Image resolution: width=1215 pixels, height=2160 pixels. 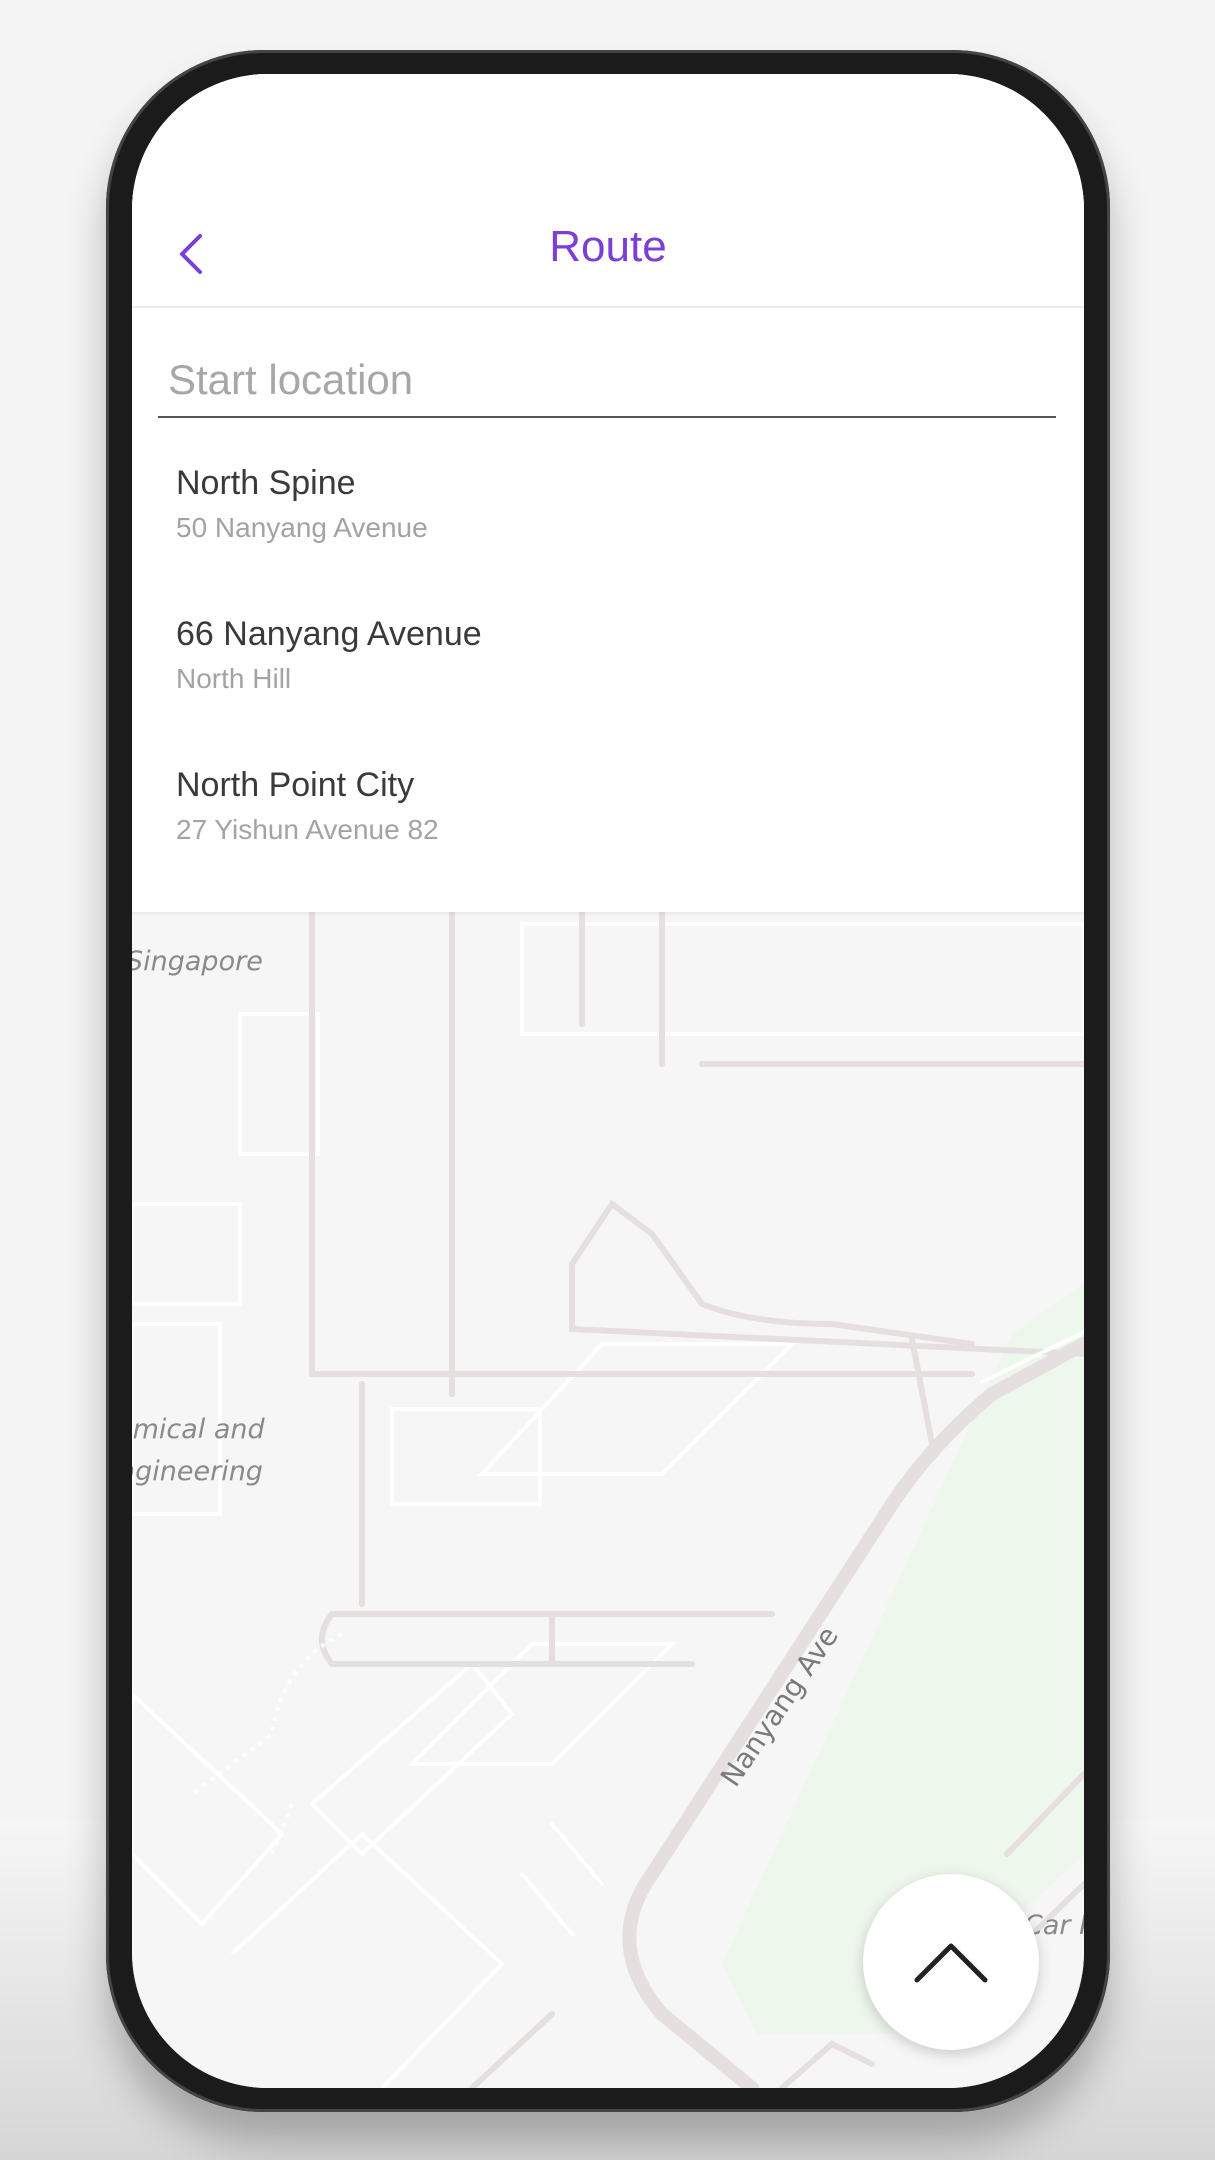 What do you see at coordinates (197, 961) in the screenshot?
I see `map-label-top: Singapore` at bounding box center [197, 961].